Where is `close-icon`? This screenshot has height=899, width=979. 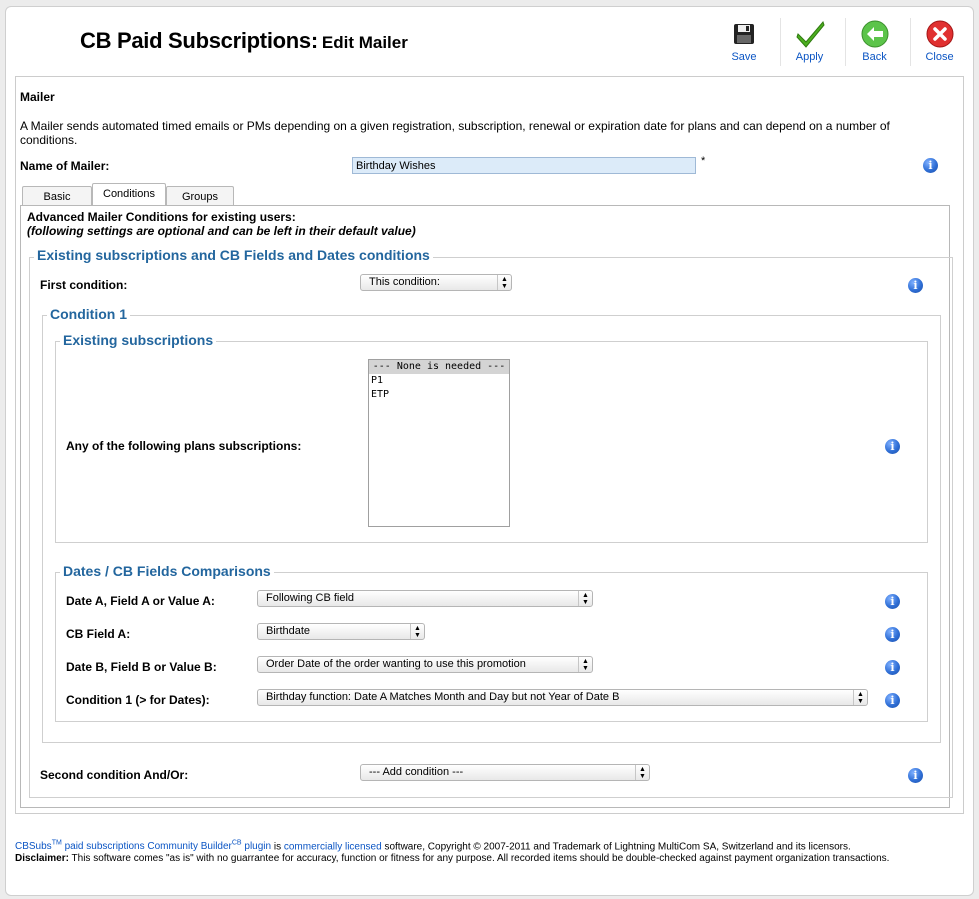 close-icon is located at coordinates (939, 34).